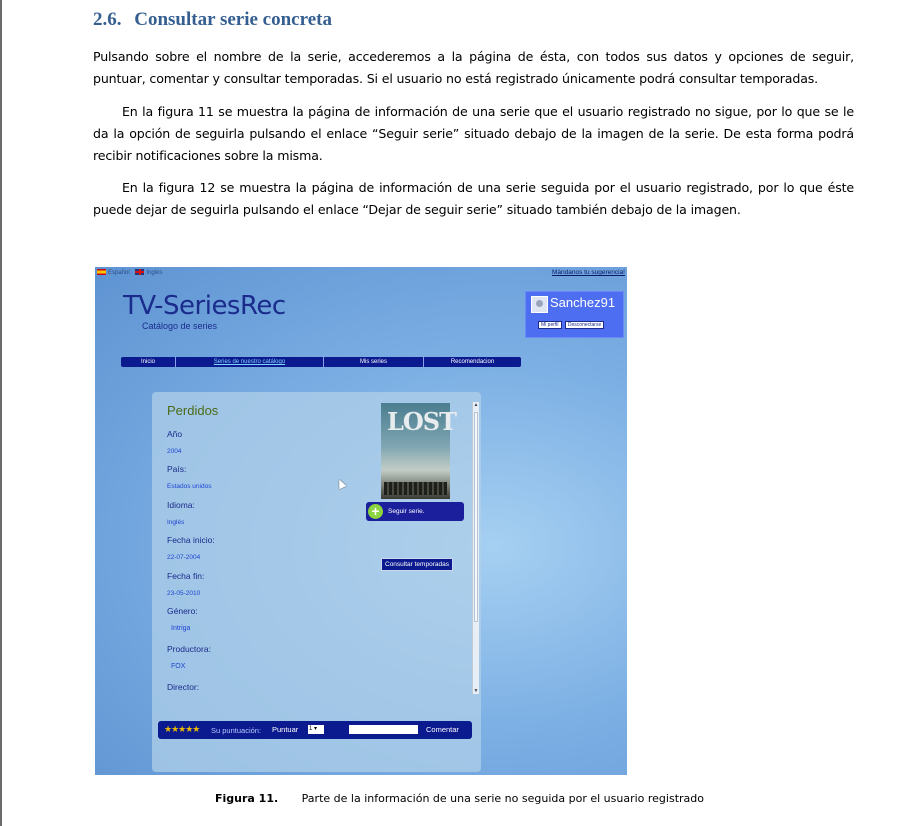 The image size is (919, 826). I want to click on caption-label: Figura 11., so click(247, 798).